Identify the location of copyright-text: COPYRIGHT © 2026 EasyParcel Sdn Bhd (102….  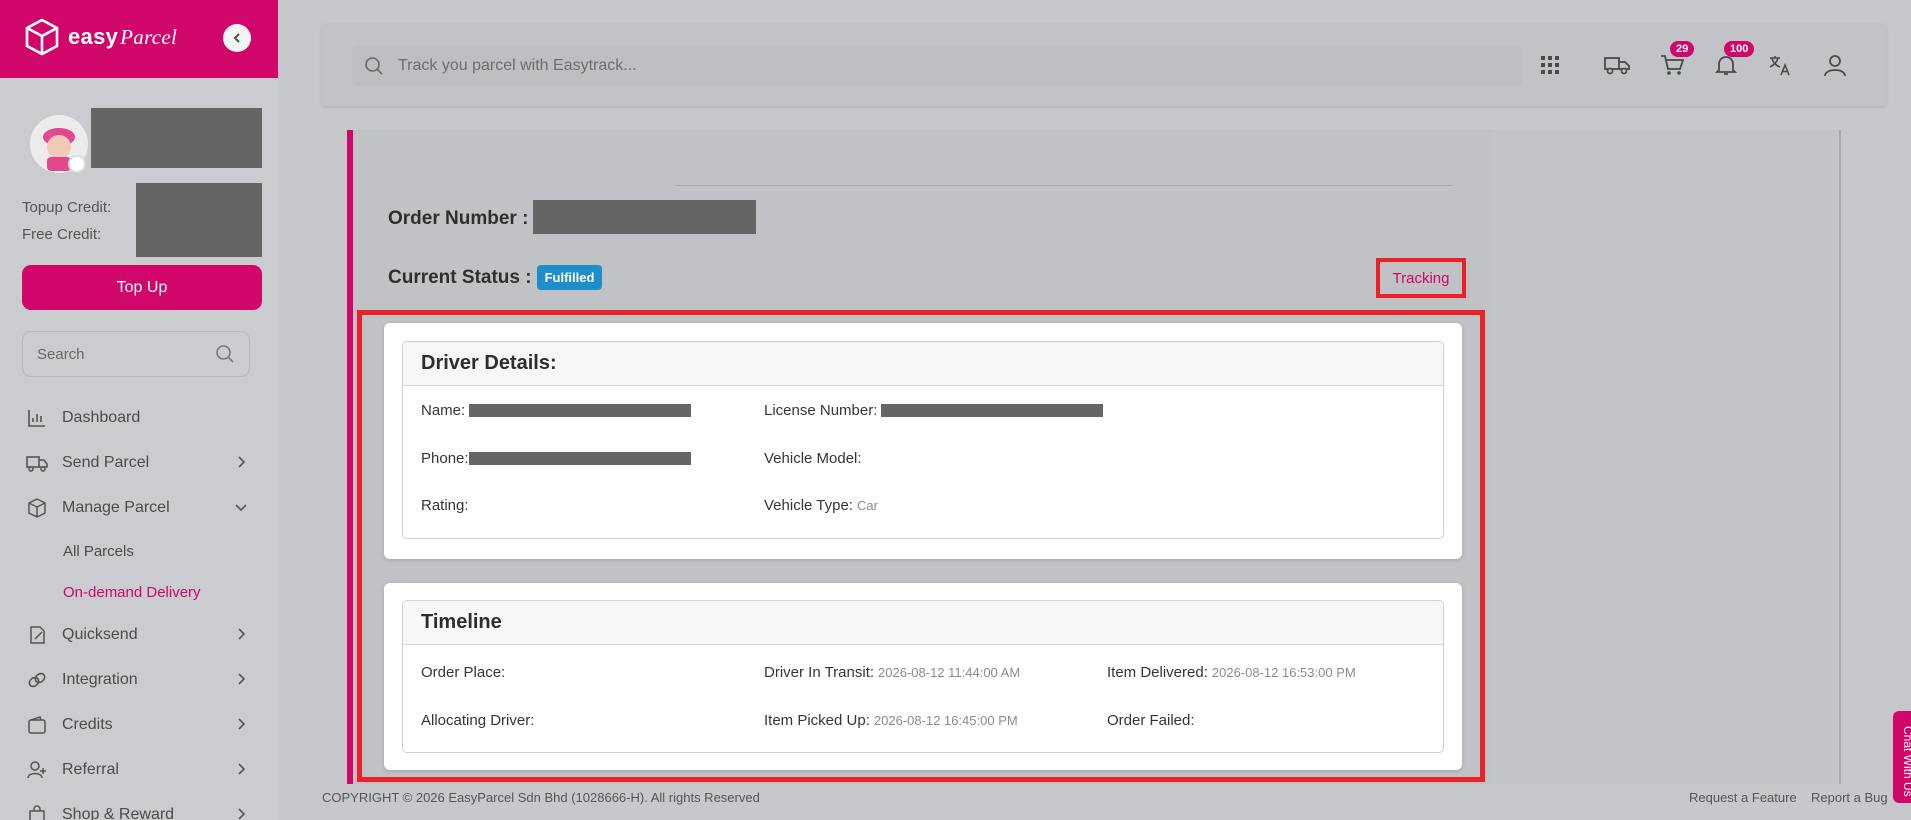
(541, 797).